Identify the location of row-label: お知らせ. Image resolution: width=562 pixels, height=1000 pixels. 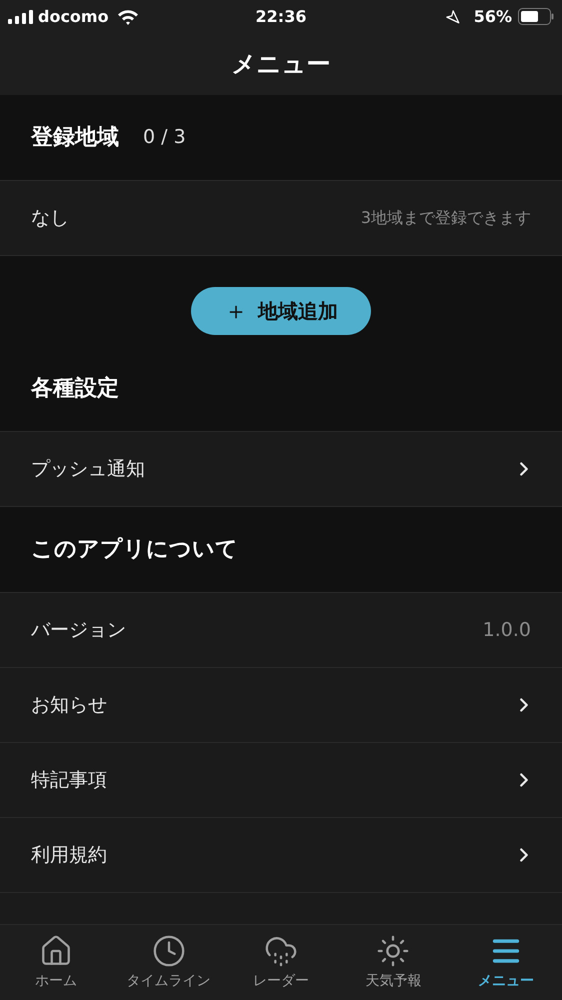
(69, 705).